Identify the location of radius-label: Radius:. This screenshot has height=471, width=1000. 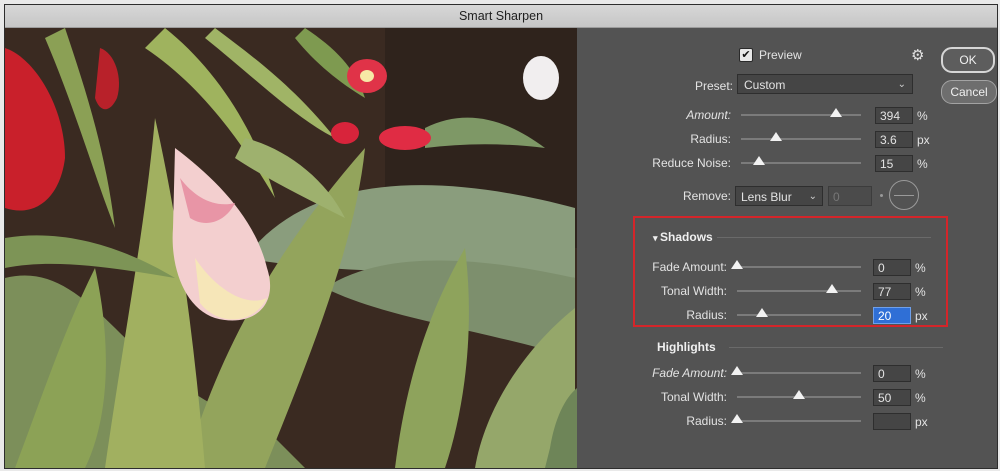
(710, 139).